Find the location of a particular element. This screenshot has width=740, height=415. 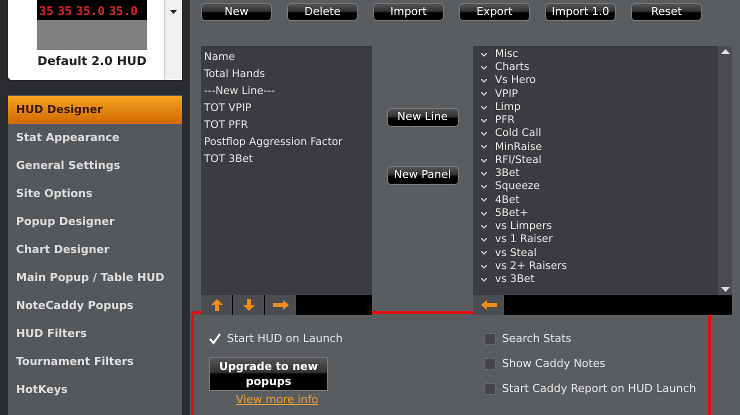

checkbox-label: Start HUD on Launch is located at coordinates (285, 338).